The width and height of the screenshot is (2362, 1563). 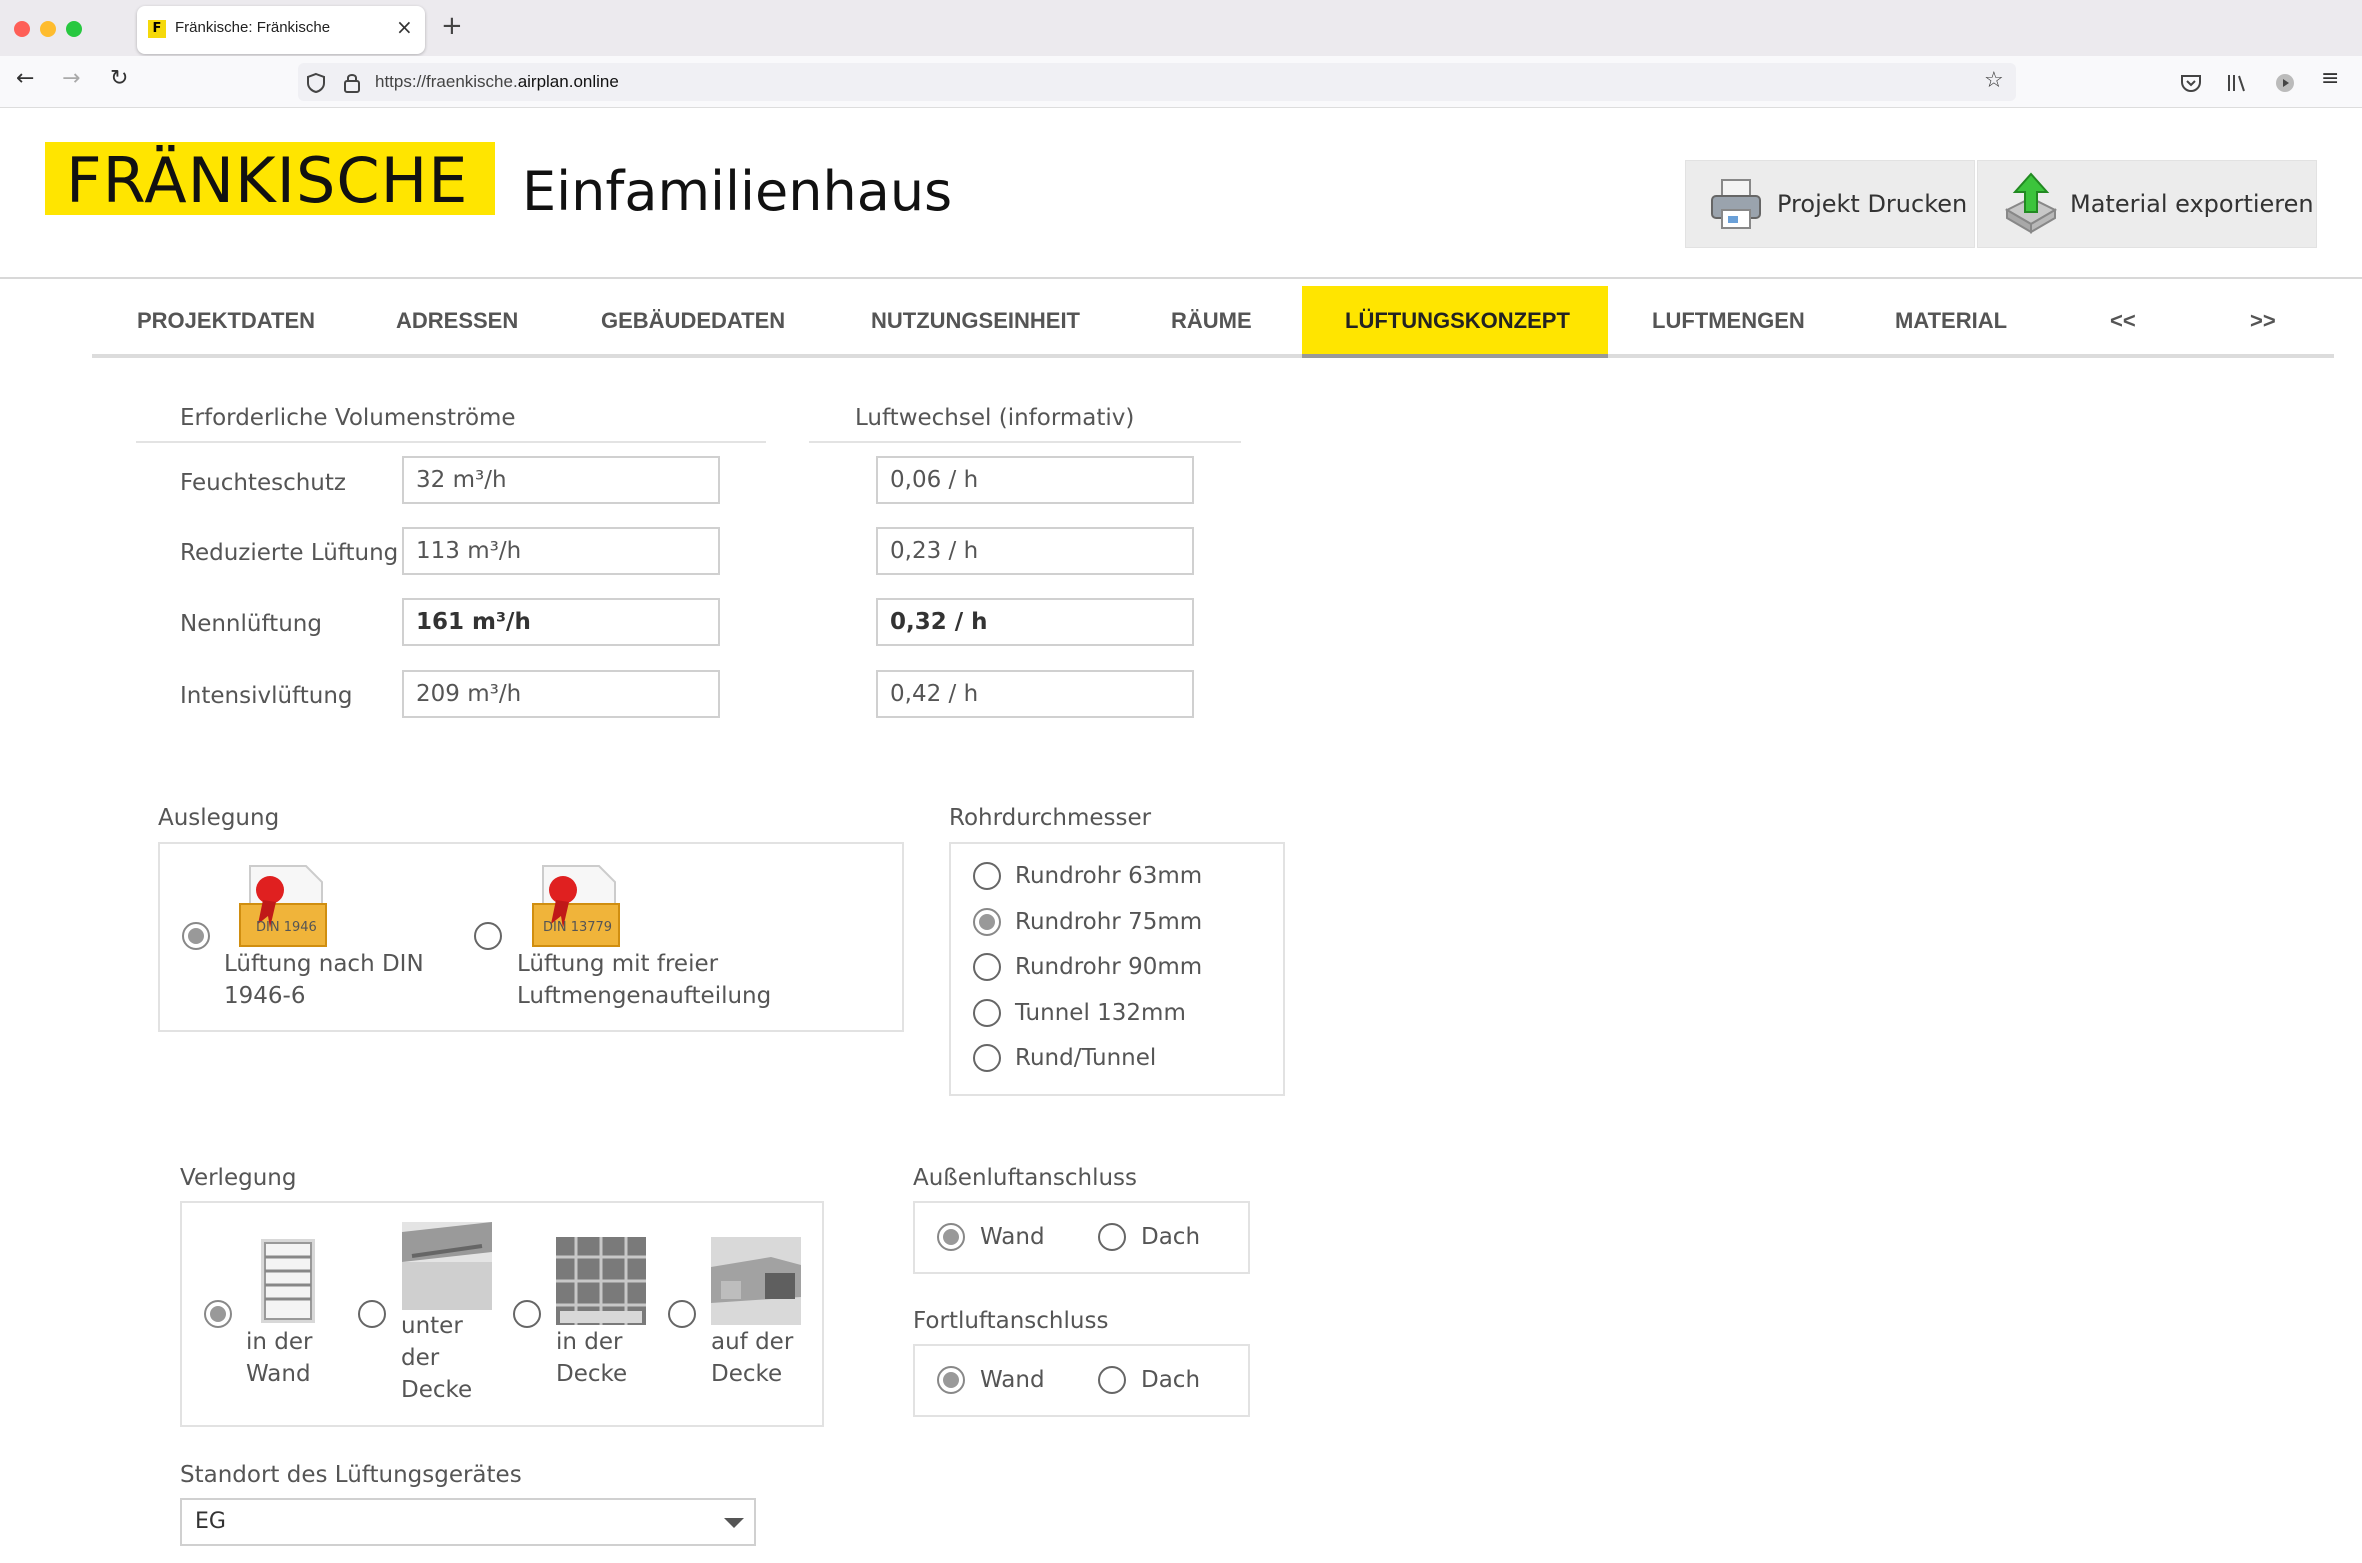 I want to click on reduzierte-lueftung-label: Reduzierte Lüftung, so click(x=289, y=553).